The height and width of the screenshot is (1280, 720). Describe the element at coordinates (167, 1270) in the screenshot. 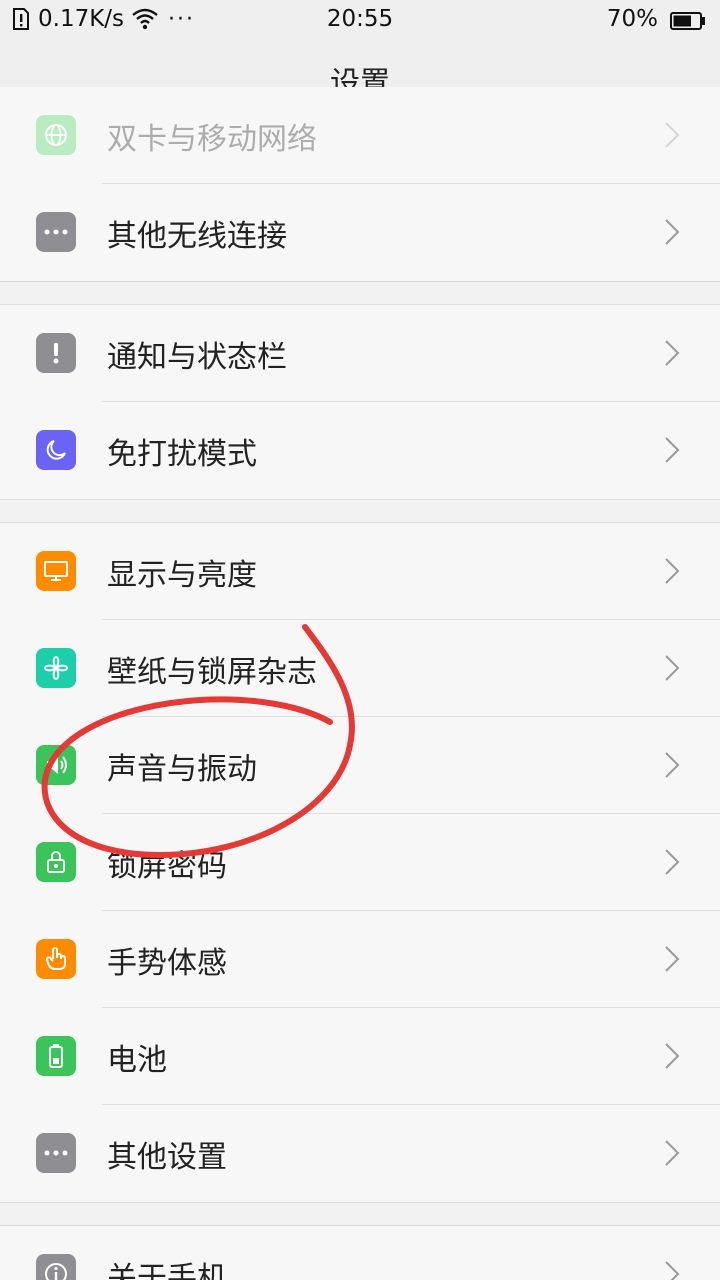

I see `settings-item-label: 关于手机` at that location.